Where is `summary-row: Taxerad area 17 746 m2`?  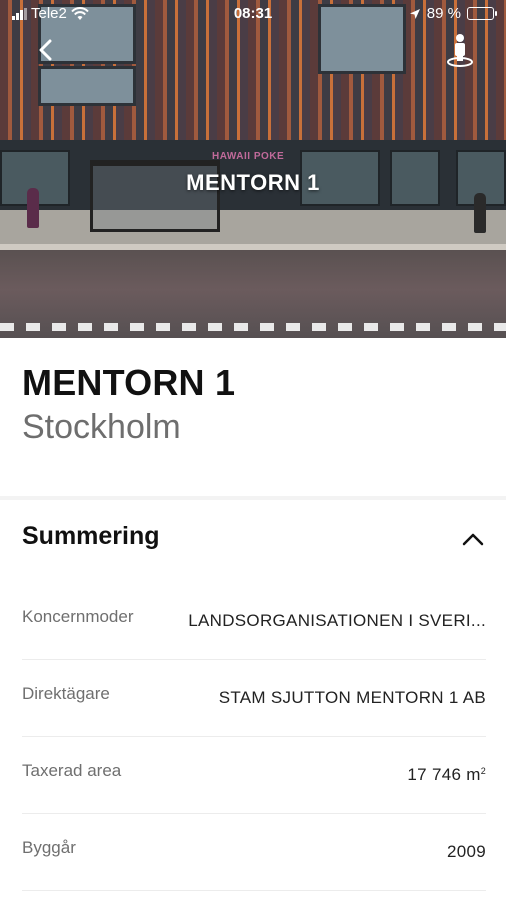 summary-row: Taxerad area 17 746 m2 is located at coordinates (254, 775).